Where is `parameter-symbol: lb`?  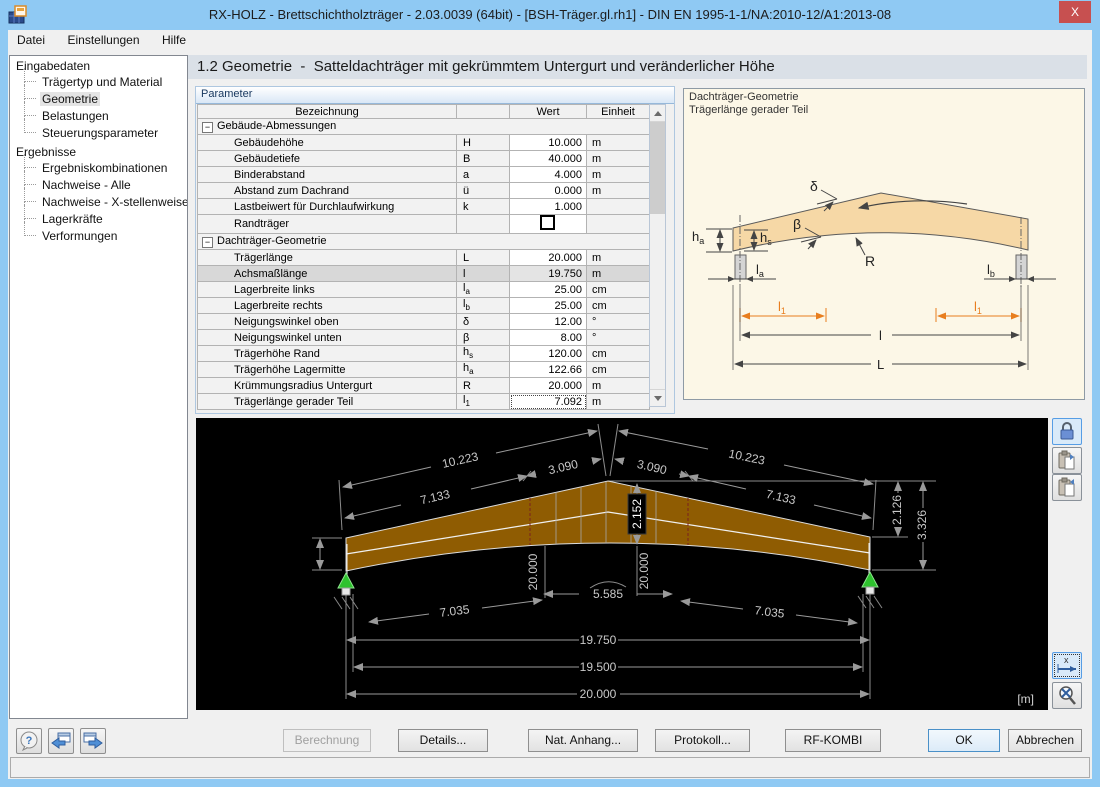
parameter-symbol: lb is located at coordinates (483, 305).